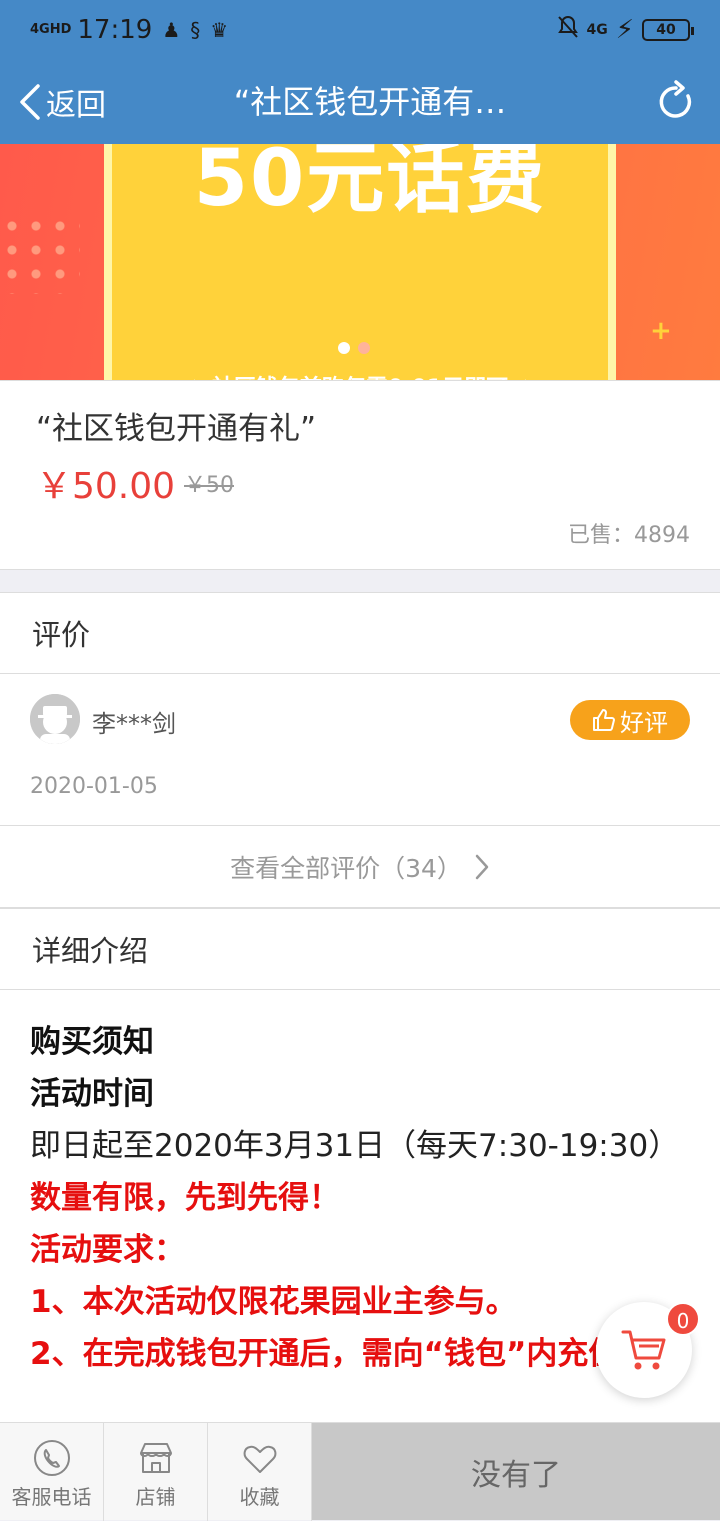 Image resolution: width=720 pixels, height=1521 pixels. What do you see at coordinates (51, 1497) in the screenshot?
I see `customer-service-label: 客服电话` at bounding box center [51, 1497].